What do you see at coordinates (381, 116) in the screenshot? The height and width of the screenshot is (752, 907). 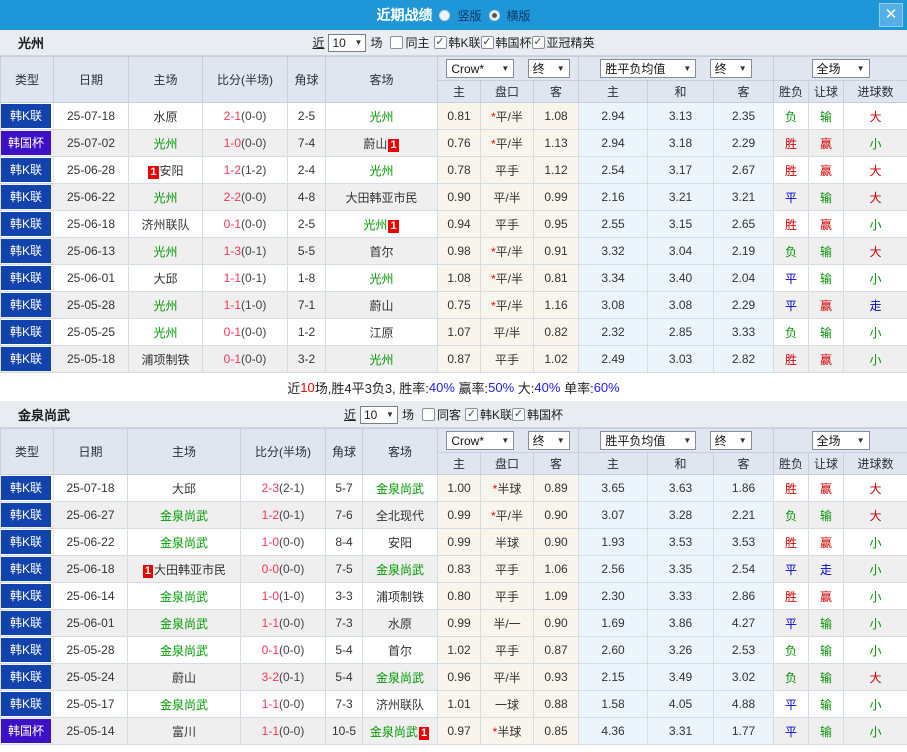 I see `away-team-cell: 光州` at bounding box center [381, 116].